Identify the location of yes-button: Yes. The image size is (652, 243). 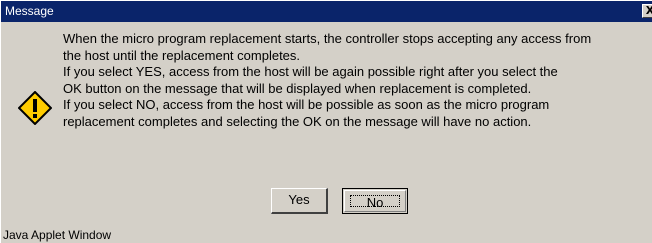
(299, 201).